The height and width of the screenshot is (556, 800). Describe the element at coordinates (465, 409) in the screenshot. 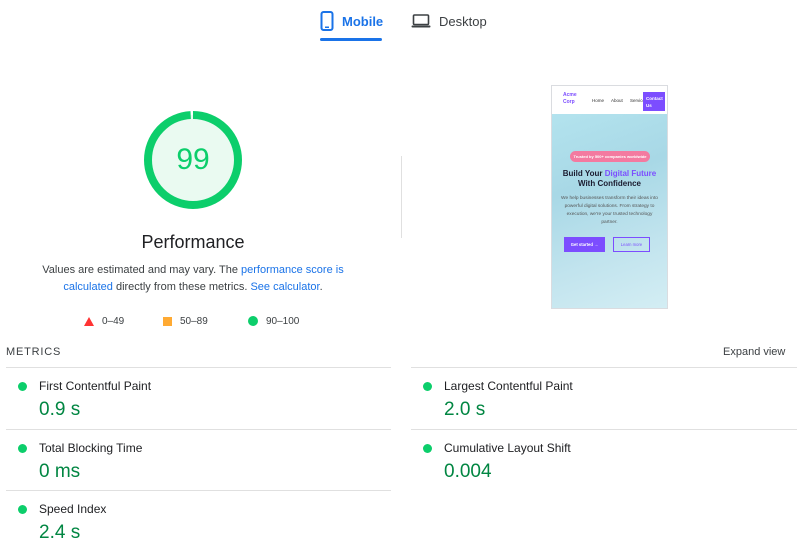

I see `metric-value: 2.0 s` at that location.